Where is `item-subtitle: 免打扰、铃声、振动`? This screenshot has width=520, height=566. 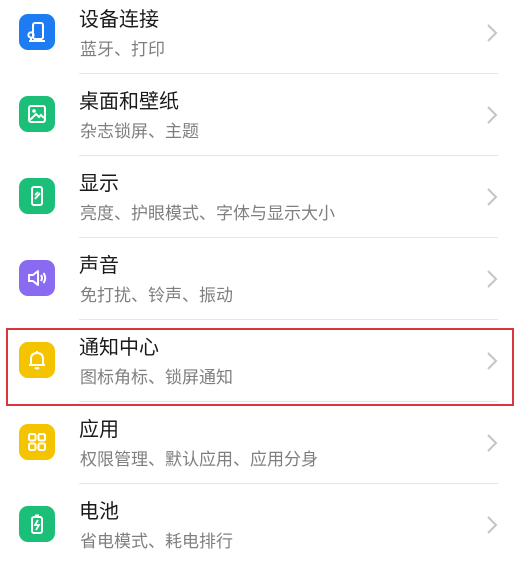 item-subtitle: 免打扰、铃声、振动 is located at coordinates (156, 296).